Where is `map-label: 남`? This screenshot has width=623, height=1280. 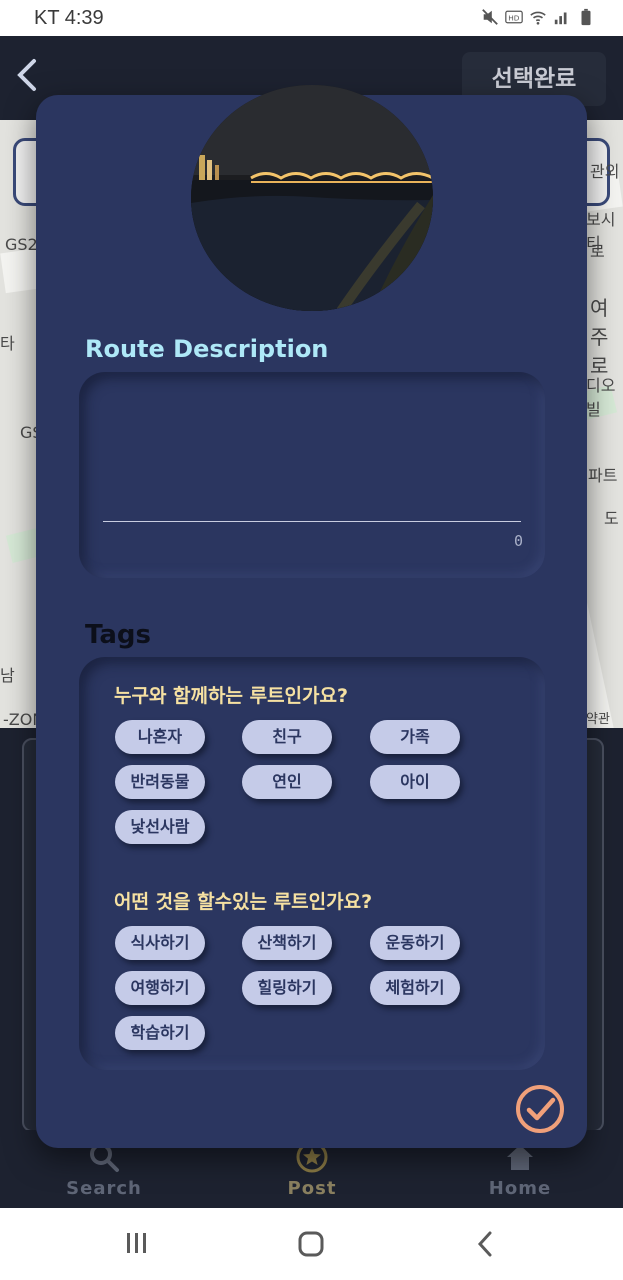
map-label: 남 is located at coordinates (7, 675).